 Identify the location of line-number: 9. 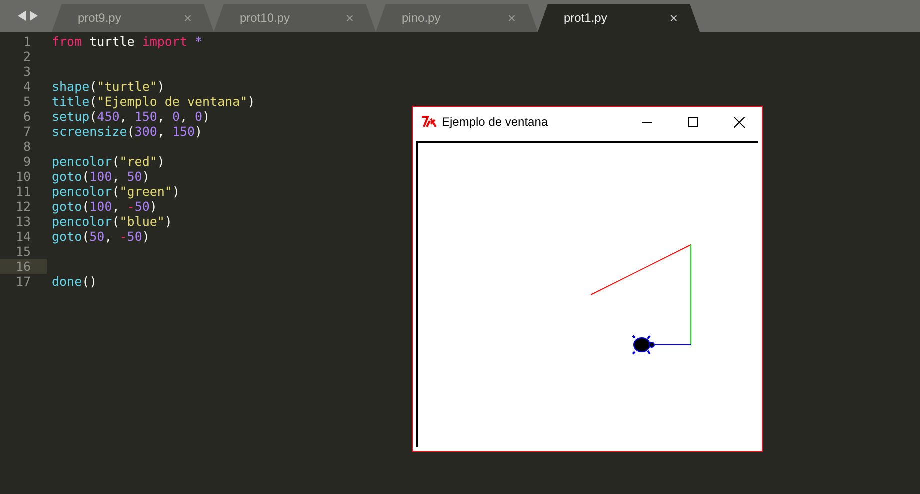
(27, 161).